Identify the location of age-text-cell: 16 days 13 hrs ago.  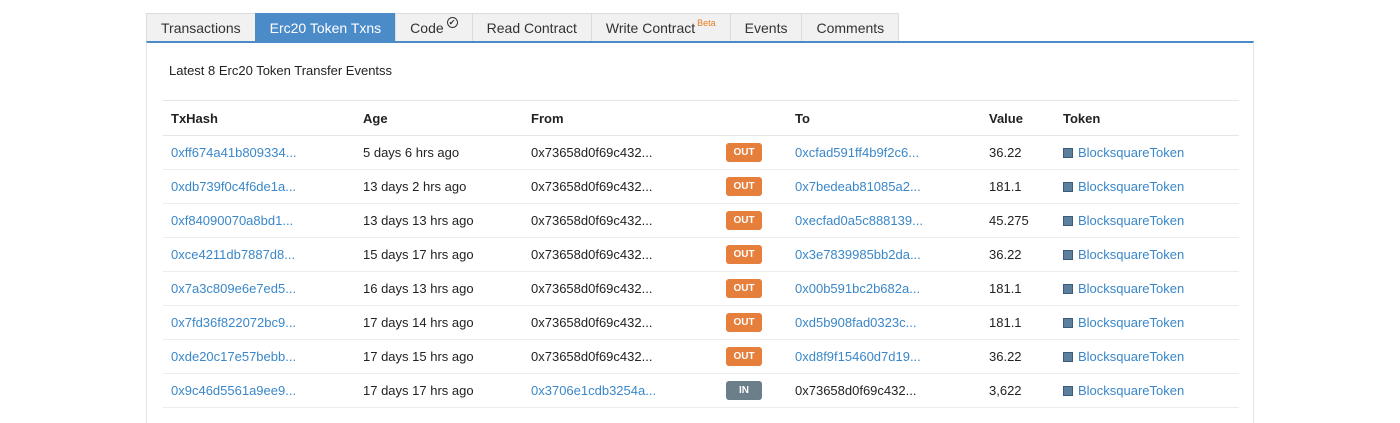
(439, 288).